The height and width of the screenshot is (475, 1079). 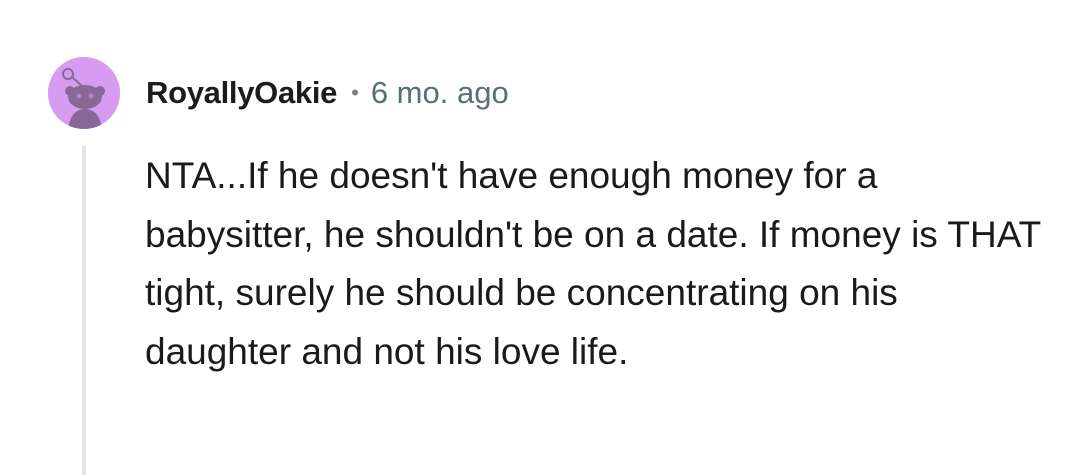 I want to click on snoo-avatar-icon, so click(x=84, y=93).